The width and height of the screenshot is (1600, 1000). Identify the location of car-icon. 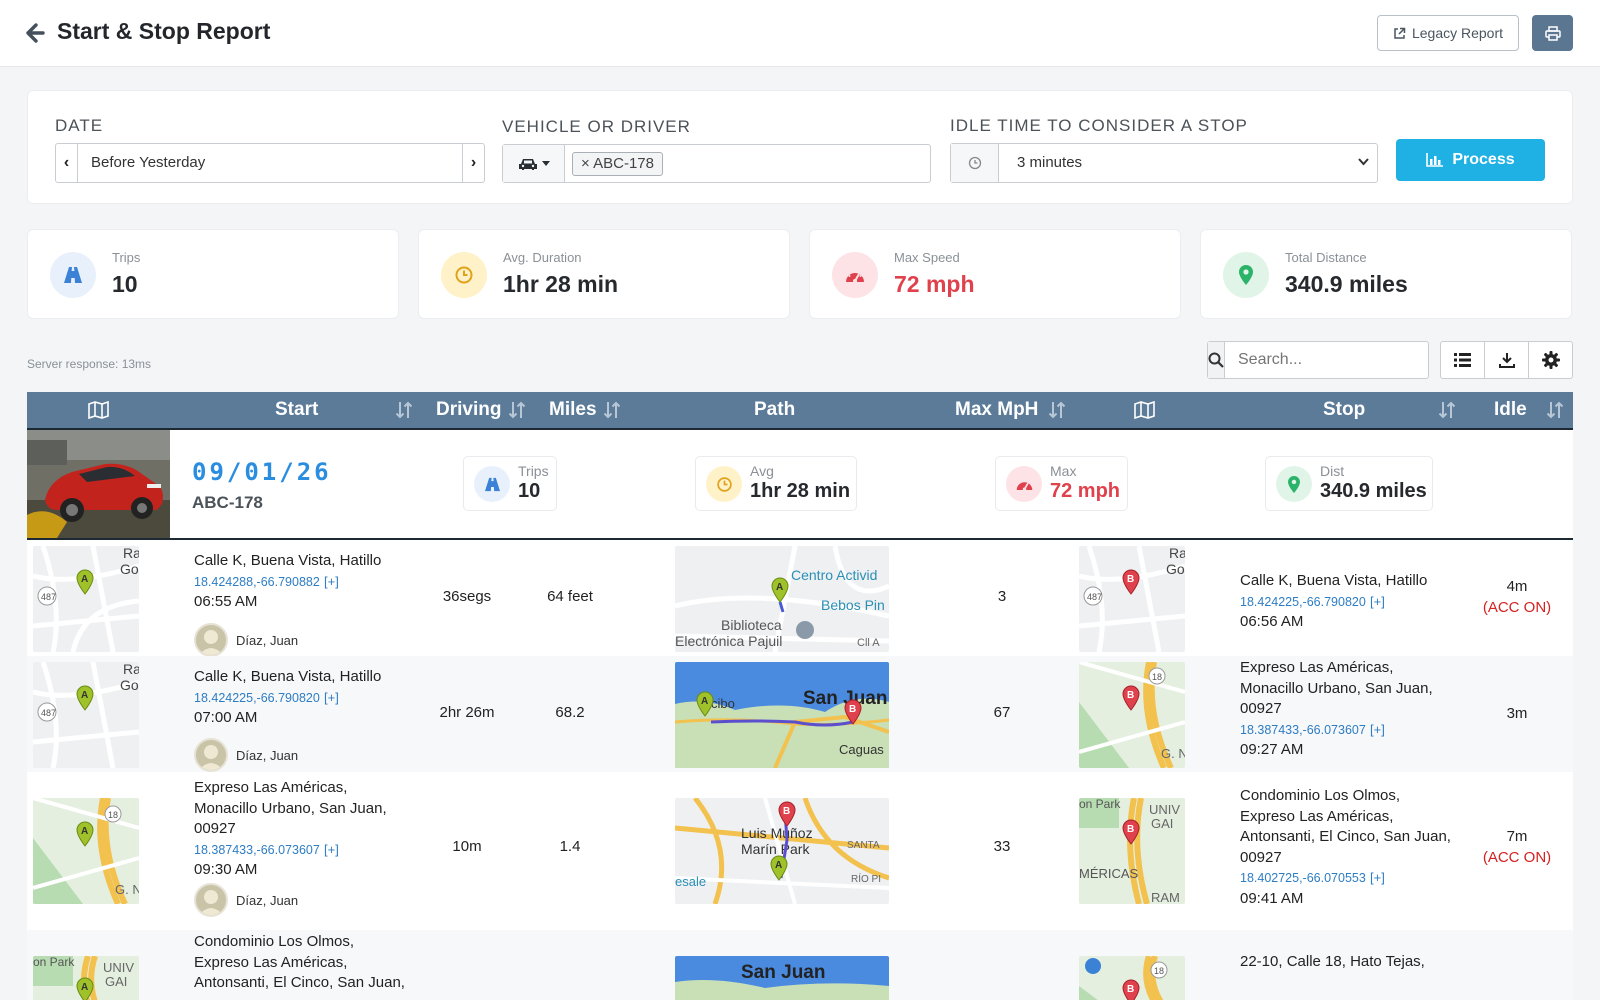
(527, 164).